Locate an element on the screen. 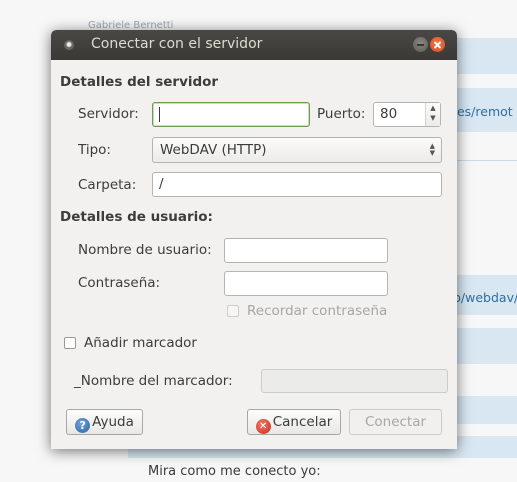  background-link: p/webdav/ is located at coordinates (485, 297).